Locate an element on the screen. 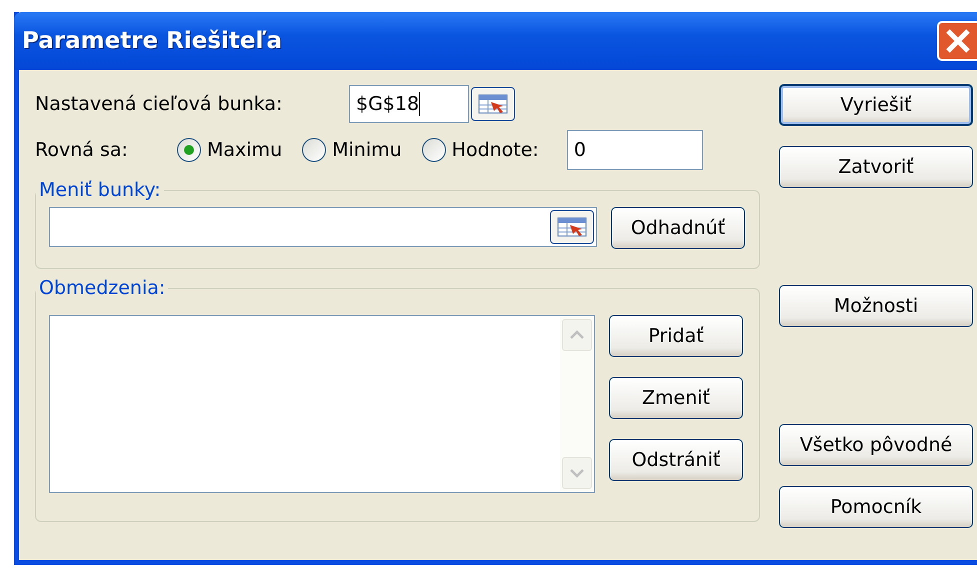 The image size is (977, 570). changing-cells-field is located at coordinates (323, 227).